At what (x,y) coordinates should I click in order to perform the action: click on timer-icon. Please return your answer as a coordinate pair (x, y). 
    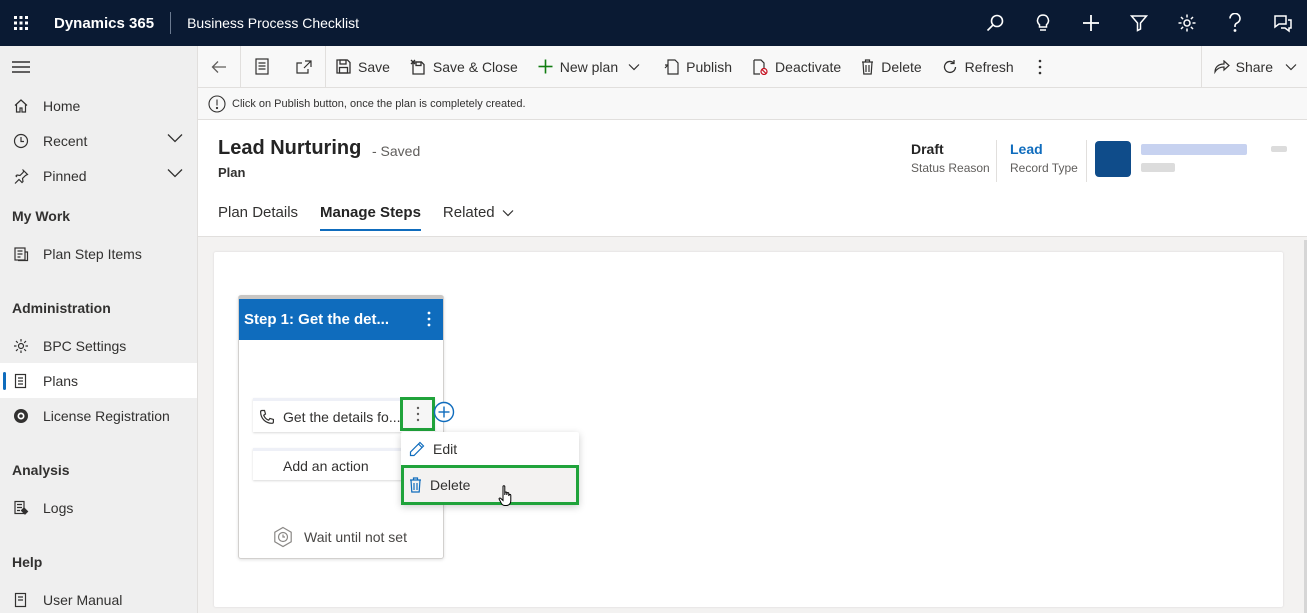
    Looking at the image, I should click on (283, 537).